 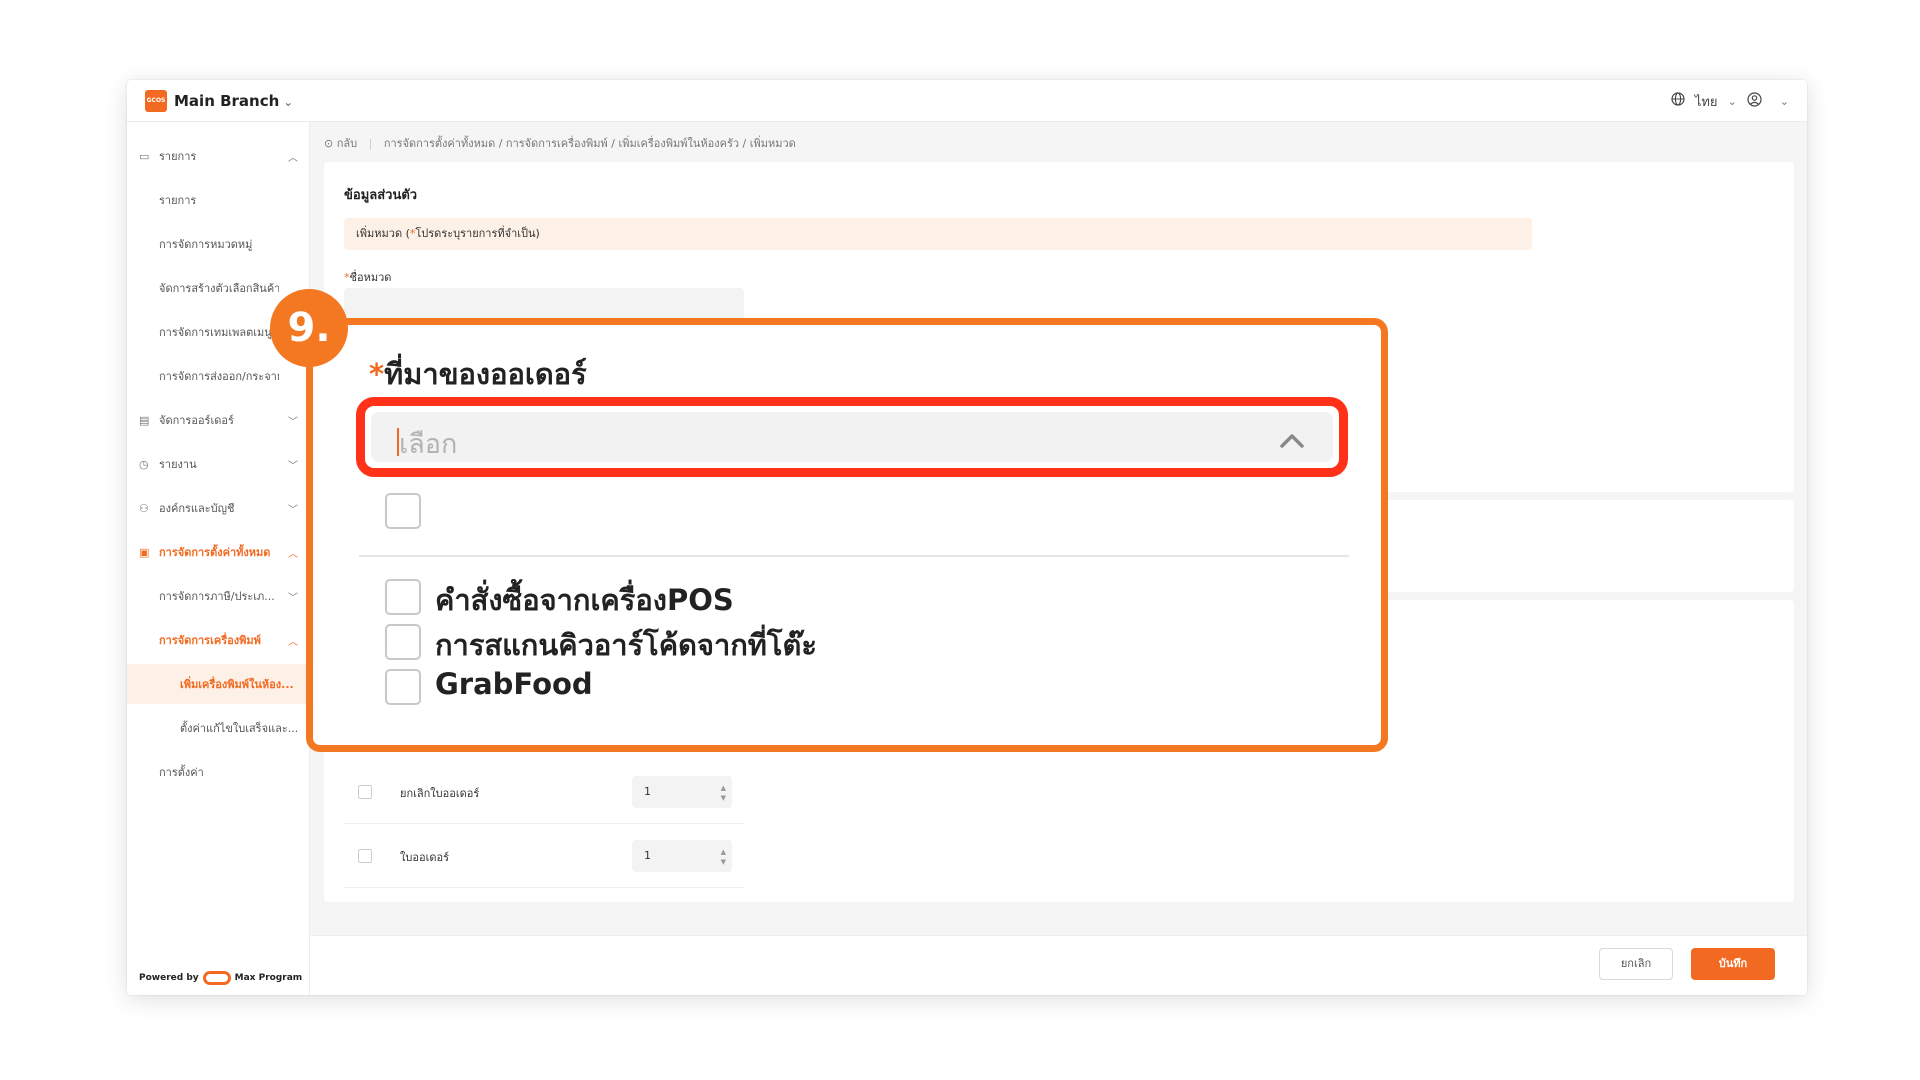 I want to click on order-source-select: เลือก, so click(x=852, y=437).